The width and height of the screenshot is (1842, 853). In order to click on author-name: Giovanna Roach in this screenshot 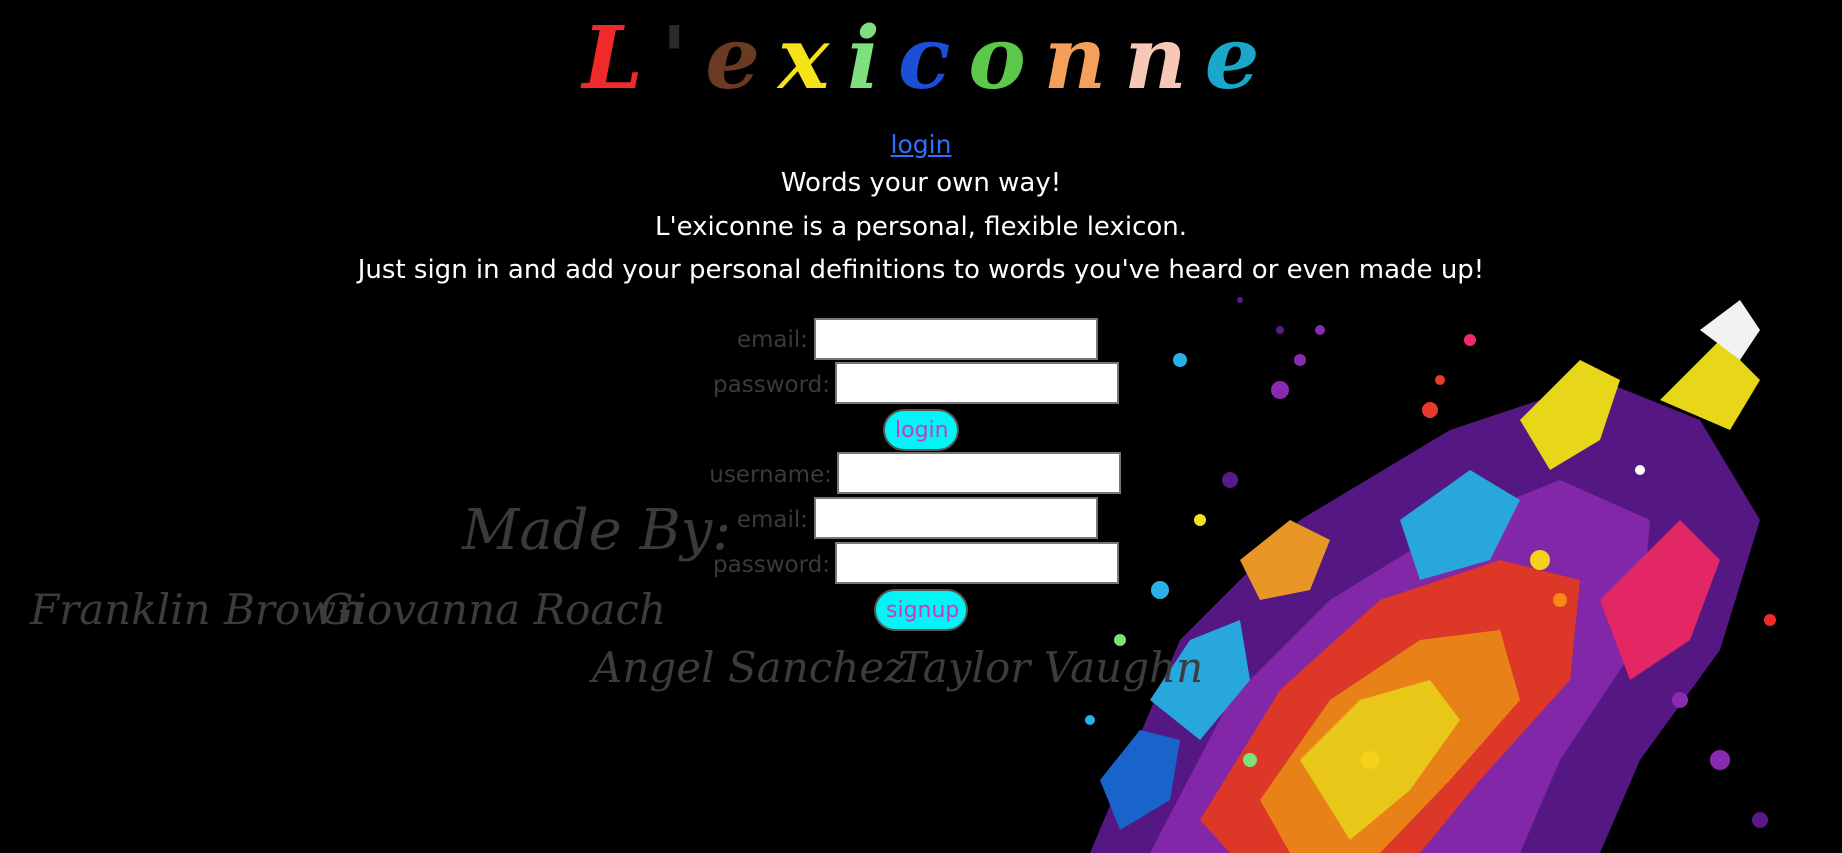, I will do `click(493, 609)`.